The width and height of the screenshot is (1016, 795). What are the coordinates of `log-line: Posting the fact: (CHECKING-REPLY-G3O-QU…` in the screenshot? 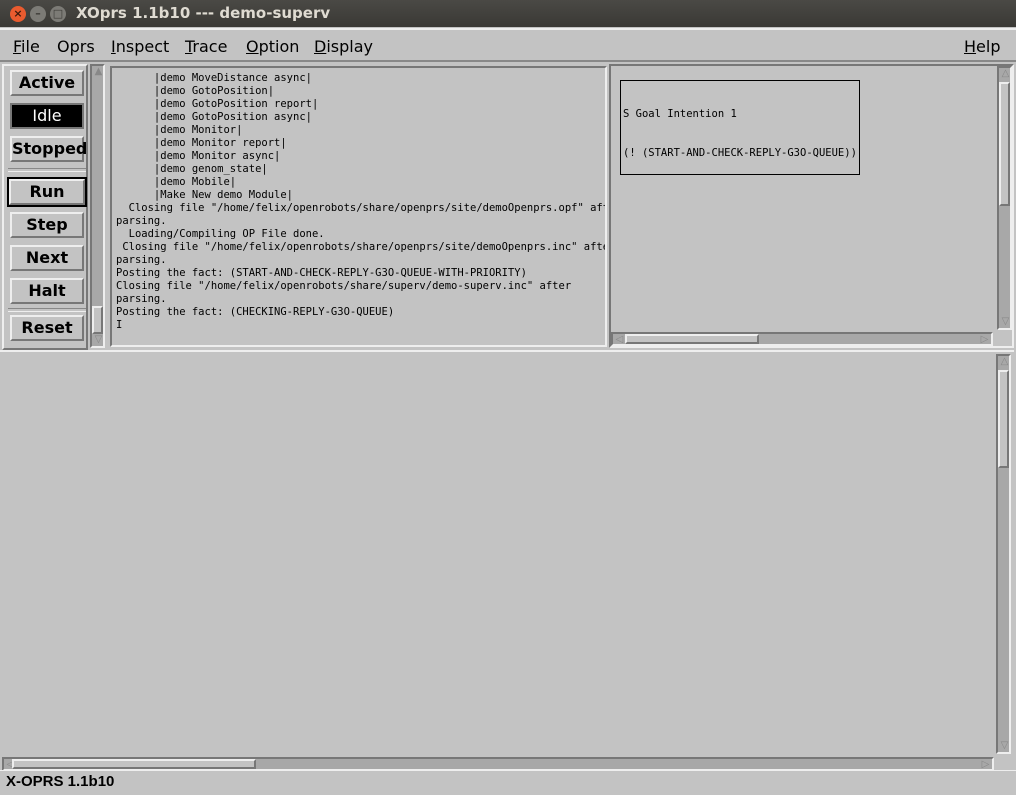 It's located at (255, 312).